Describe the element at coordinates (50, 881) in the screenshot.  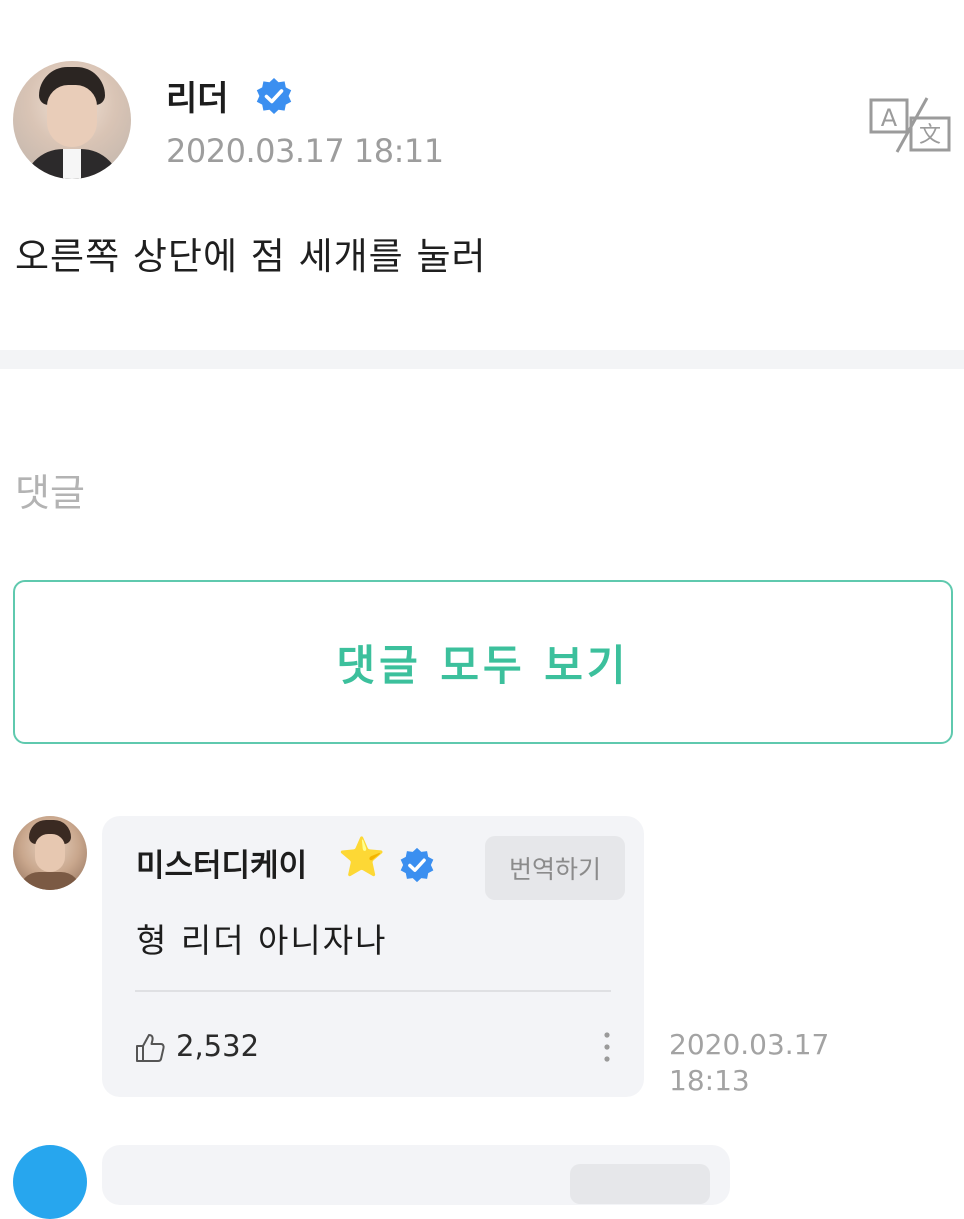
I see `avatar-body` at that location.